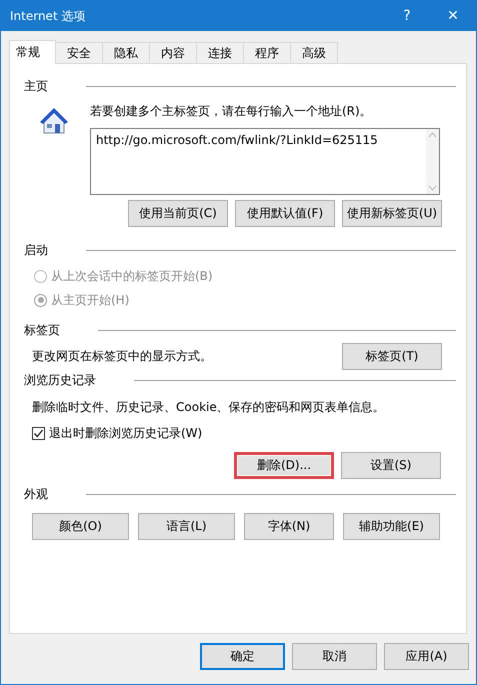 This screenshot has height=685, width=477. Describe the element at coordinates (391, 465) in the screenshot. I see `history-button: 设置(S)` at that location.